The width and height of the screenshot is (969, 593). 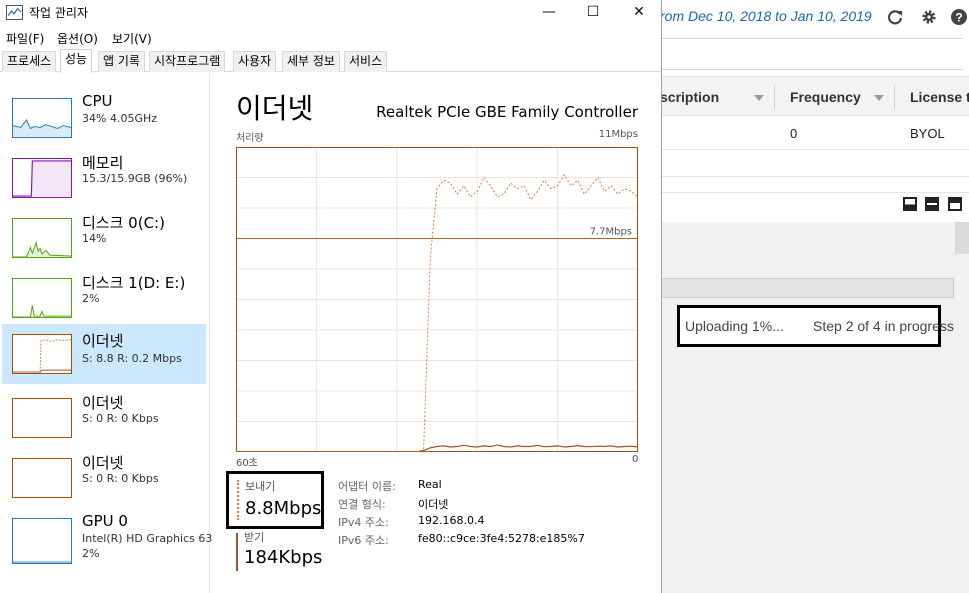 I want to click on bg-search-input, so click(x=811, y=54).